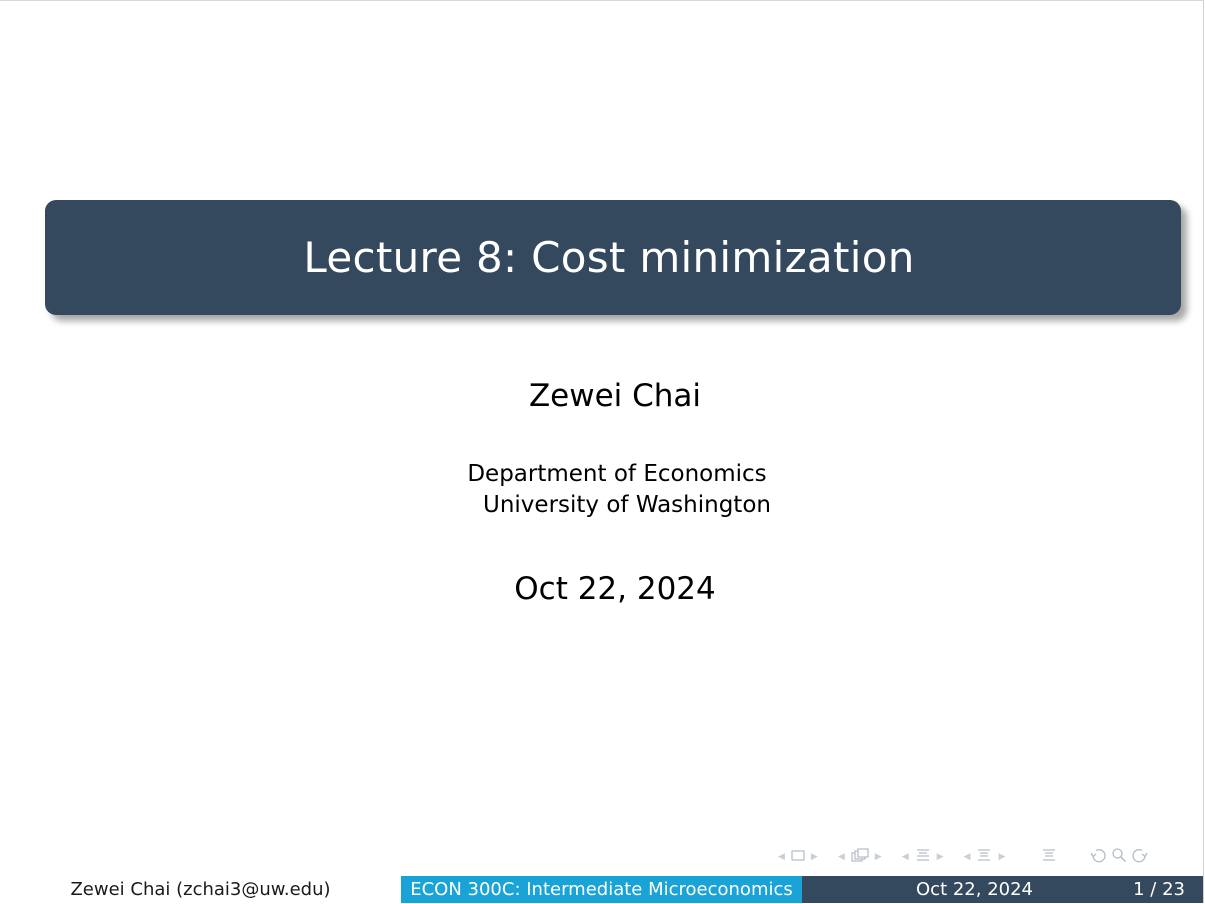 The width and height of the screenshot is (1205, 904). What do you see at coordinates (814, 857) in the screenshot?
I see `next-frame-icon: ▶` at bounding box center [814, 857].